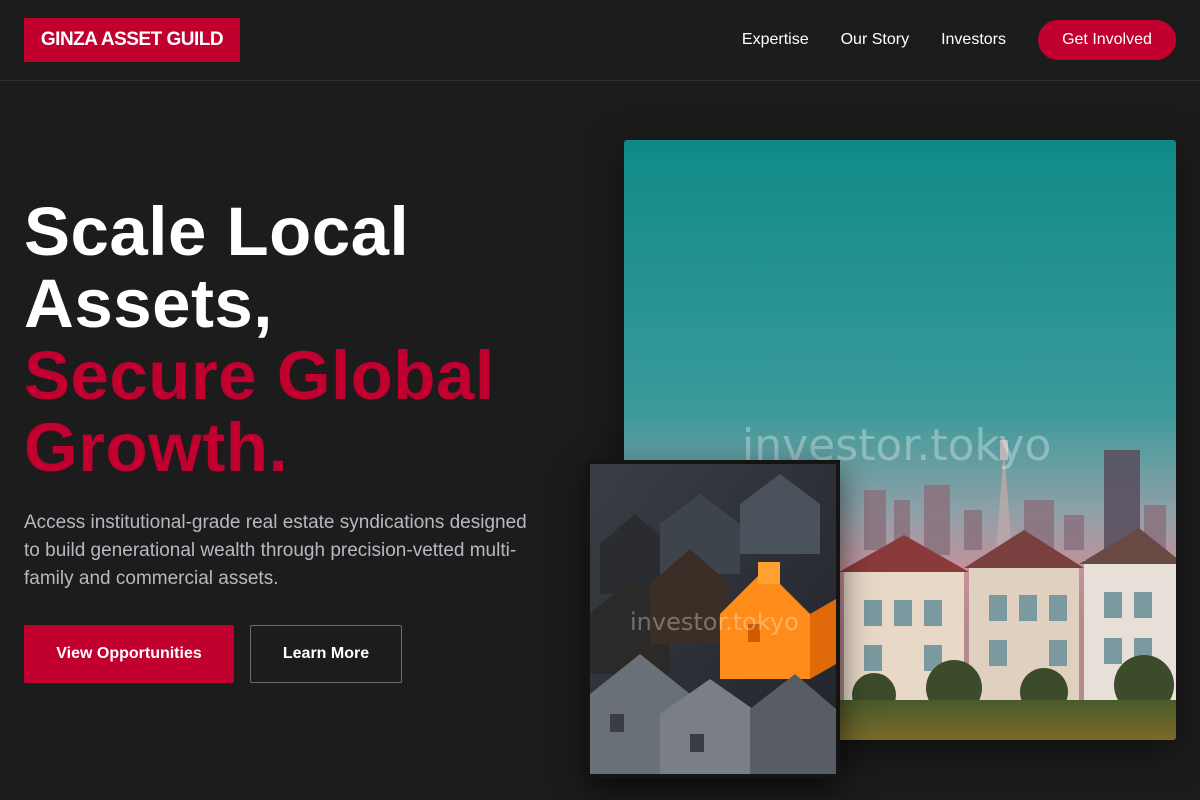 This screenshot has width=1200, height=800. Describe the element at coordinates (129, 654) in the screenshot. I see `view-opportunities-button: View Opportunities` at that location.